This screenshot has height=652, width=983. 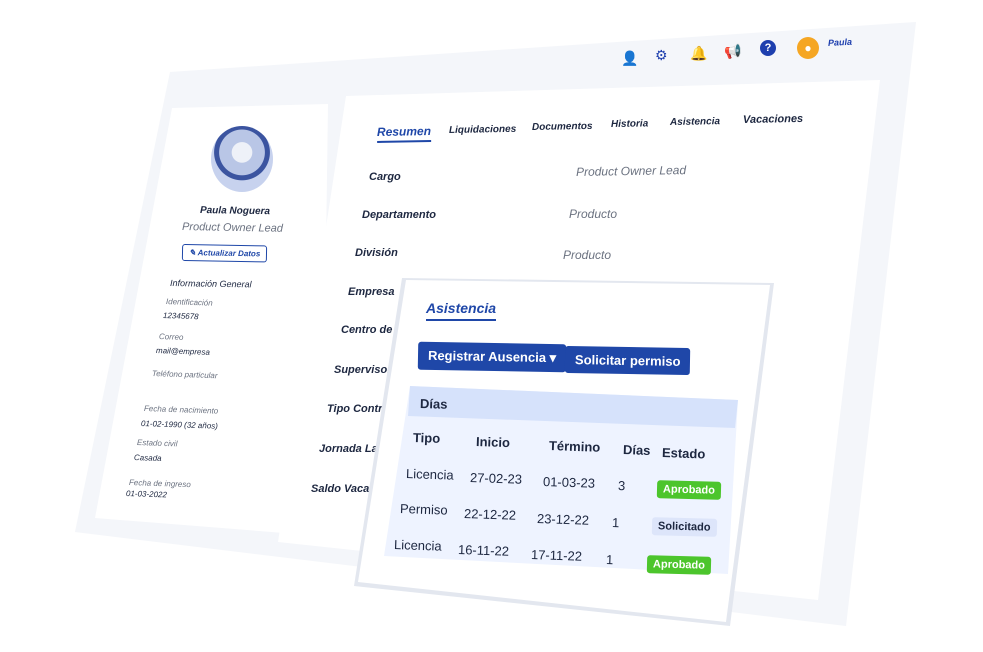 What do you see at coordinates (490, 514) in the screenshot?
I see `cell-inicio: 22-12-22` at bounding box center [490, 514].